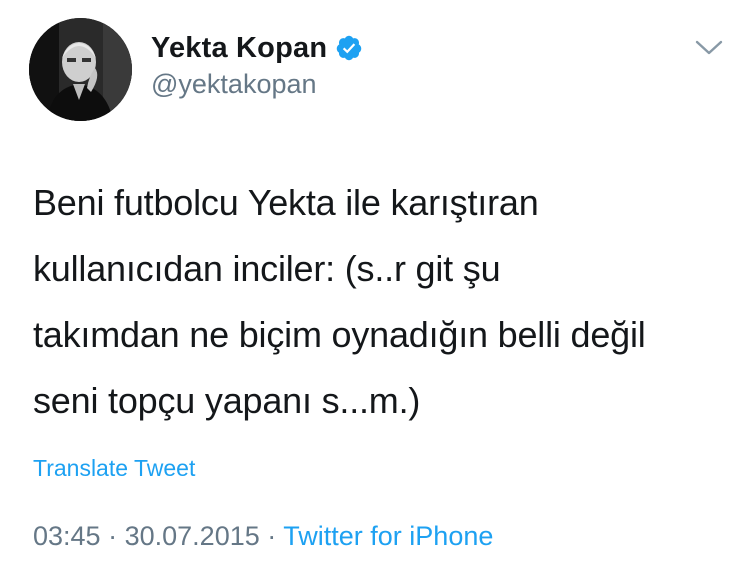 The height and width of the screenshot is (574, 750). I want to click on avatar-photo, so click(80, 69).